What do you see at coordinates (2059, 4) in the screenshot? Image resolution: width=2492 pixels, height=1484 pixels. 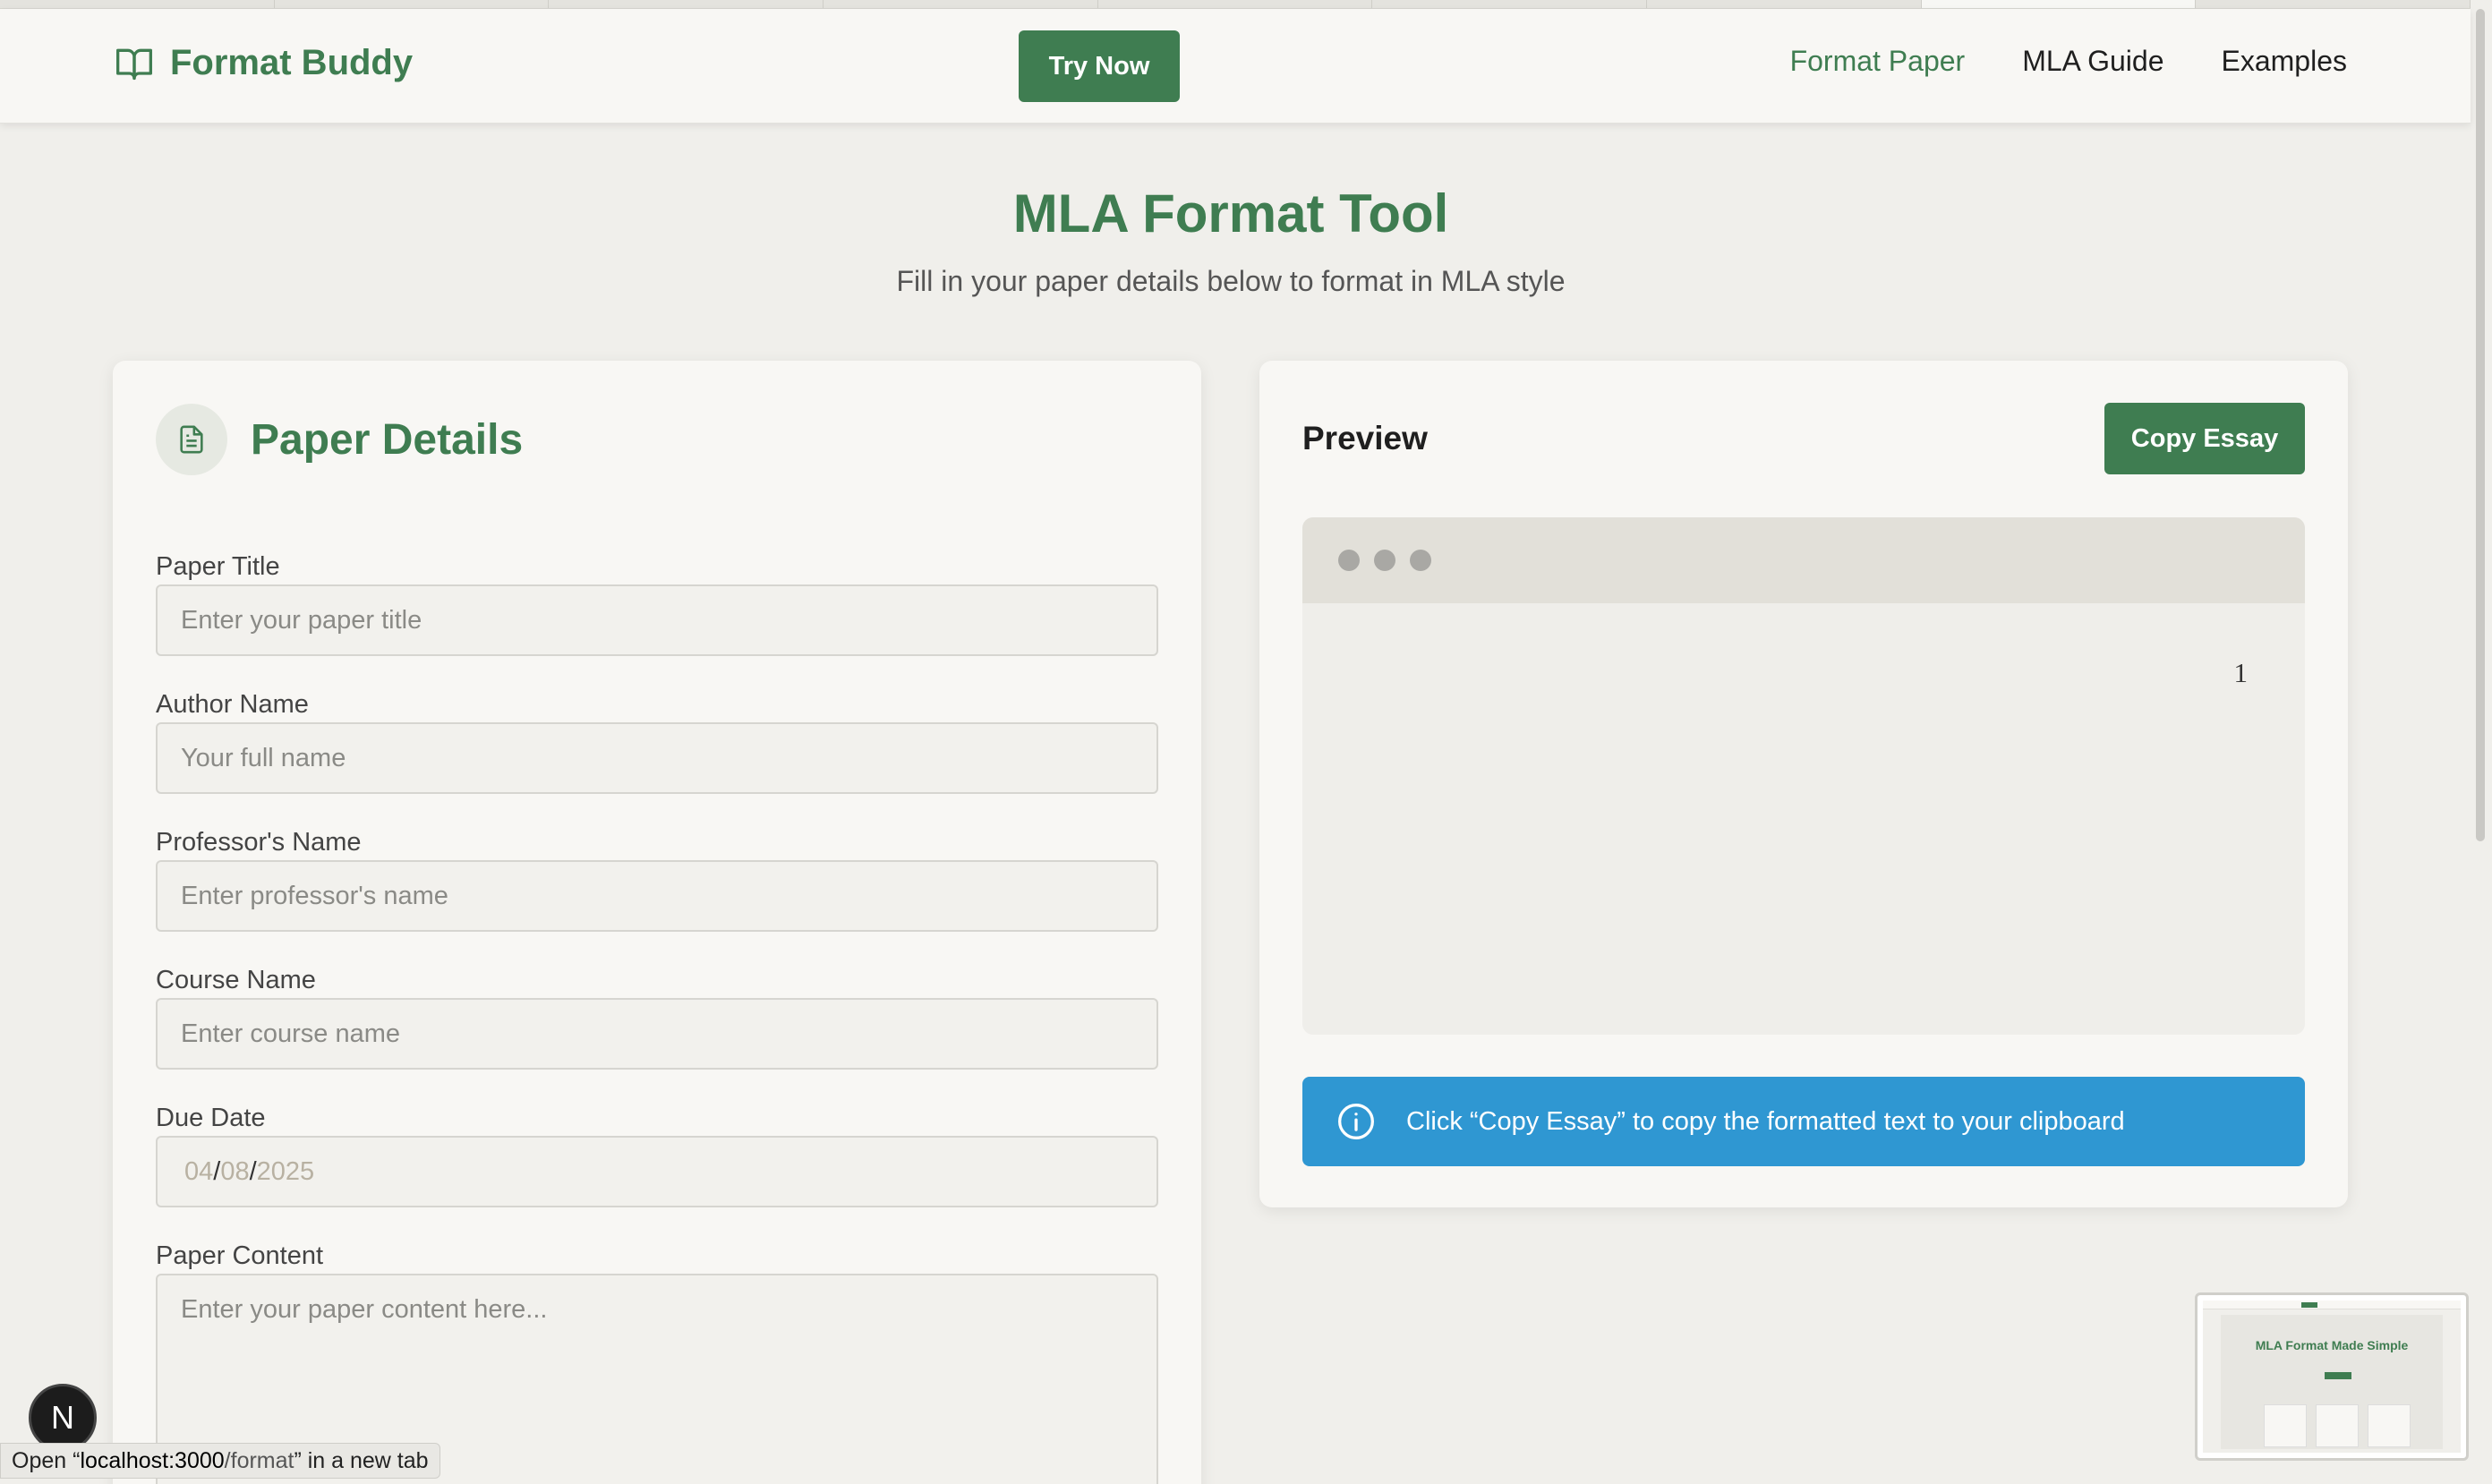 I see `browser-tab-active` at bounding box center [2059, 4].